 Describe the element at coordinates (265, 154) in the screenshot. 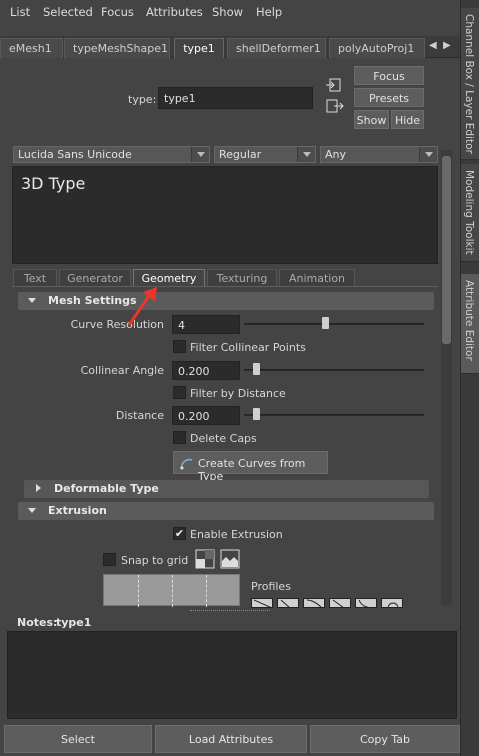

I see `font-style-dropdown: Regular` at that location.